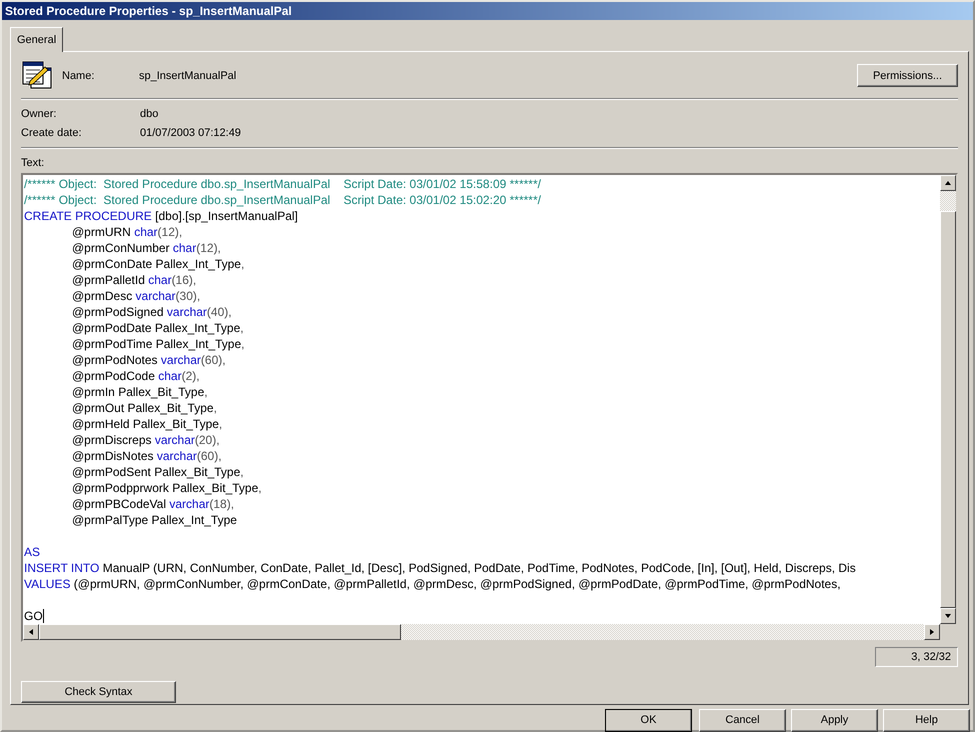 Image resolution: width=975 pixels, height=732 pixels. What do you see at coordinates (165, 488) in the screenshot?
I see `code-text: @prmPodpprwork Pallex_Bit_Type` at bounding box center [165, 488].